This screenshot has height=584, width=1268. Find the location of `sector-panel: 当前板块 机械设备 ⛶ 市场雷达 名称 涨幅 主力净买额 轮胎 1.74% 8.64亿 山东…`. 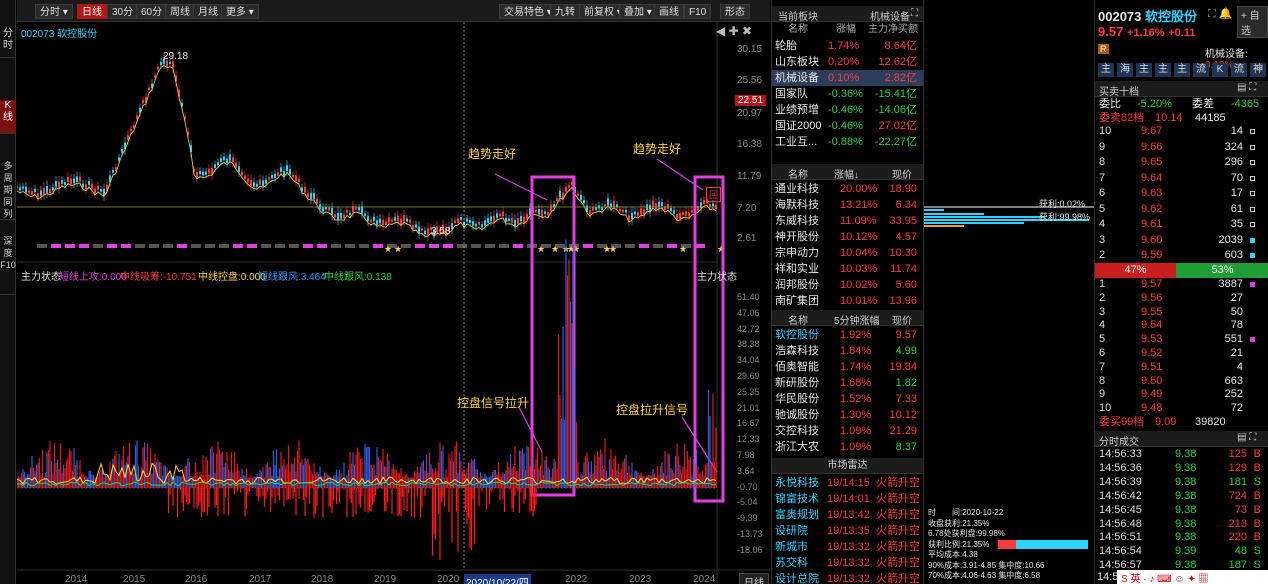

sector-panel: 当前板块 机械设备 ⛶ 市场雷达 名称 涨幅 主力净买额 轮胎 1.74% 8.64亿 山东… is located at coordinates (847, 292).